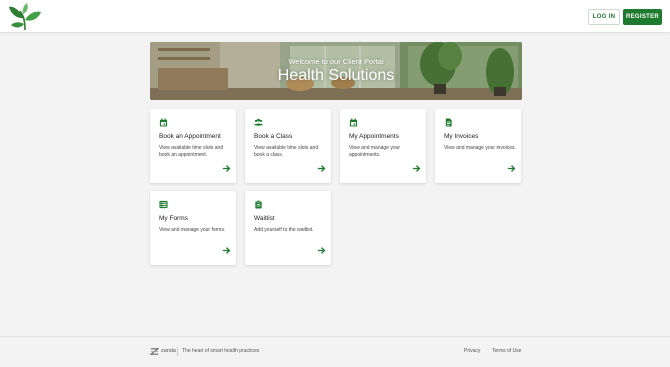 The width and height of the screenshot is (670, 367). Describe the element at coordinates (177, 351) in the screenshot. I see `footer-divider` at that location.